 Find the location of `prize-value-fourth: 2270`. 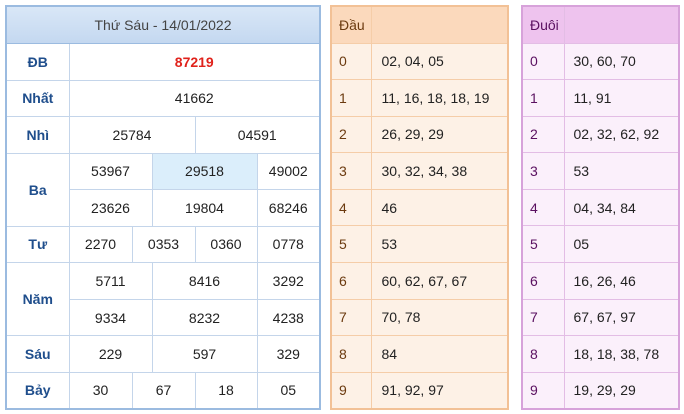

prize-value-fourth: 2270 is located at coordinates (100, 244).